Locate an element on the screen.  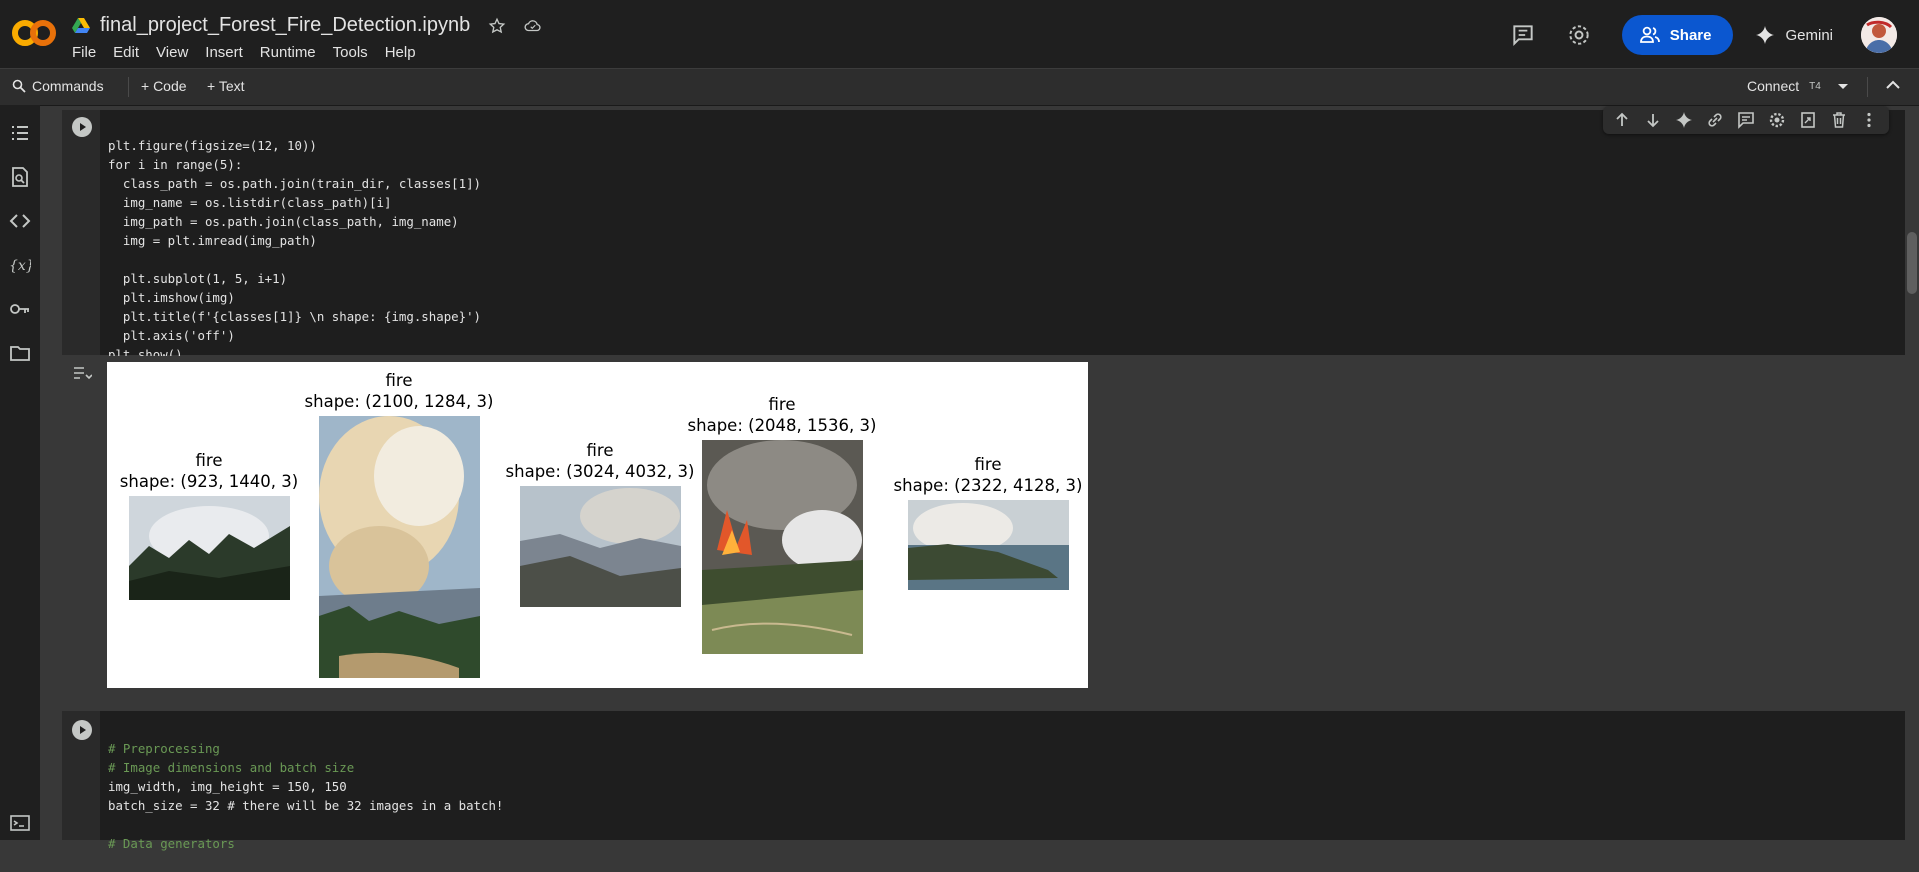
avatar-image is located at coordinates (1879, 35).